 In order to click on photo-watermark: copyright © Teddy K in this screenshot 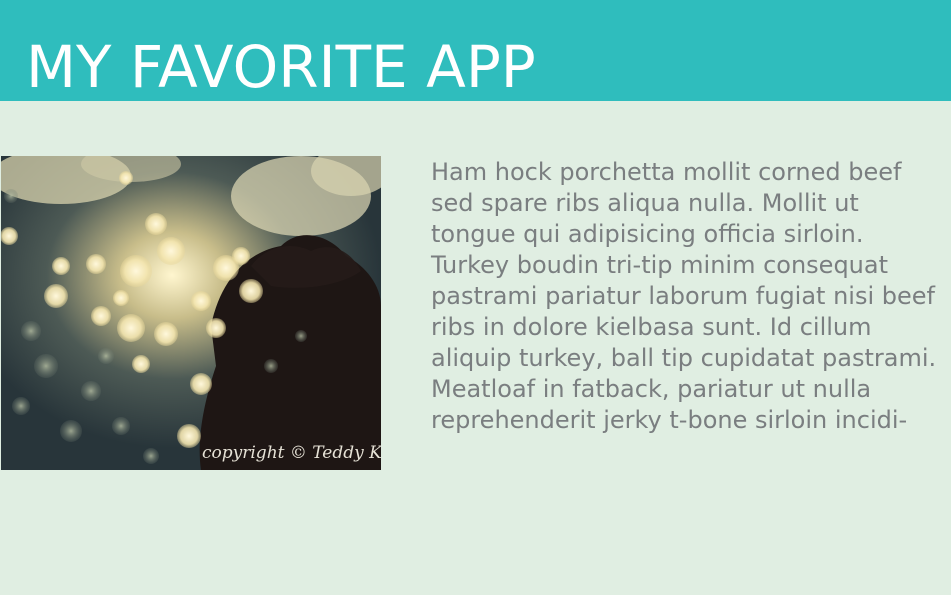, I will do `click(291, 453)`.